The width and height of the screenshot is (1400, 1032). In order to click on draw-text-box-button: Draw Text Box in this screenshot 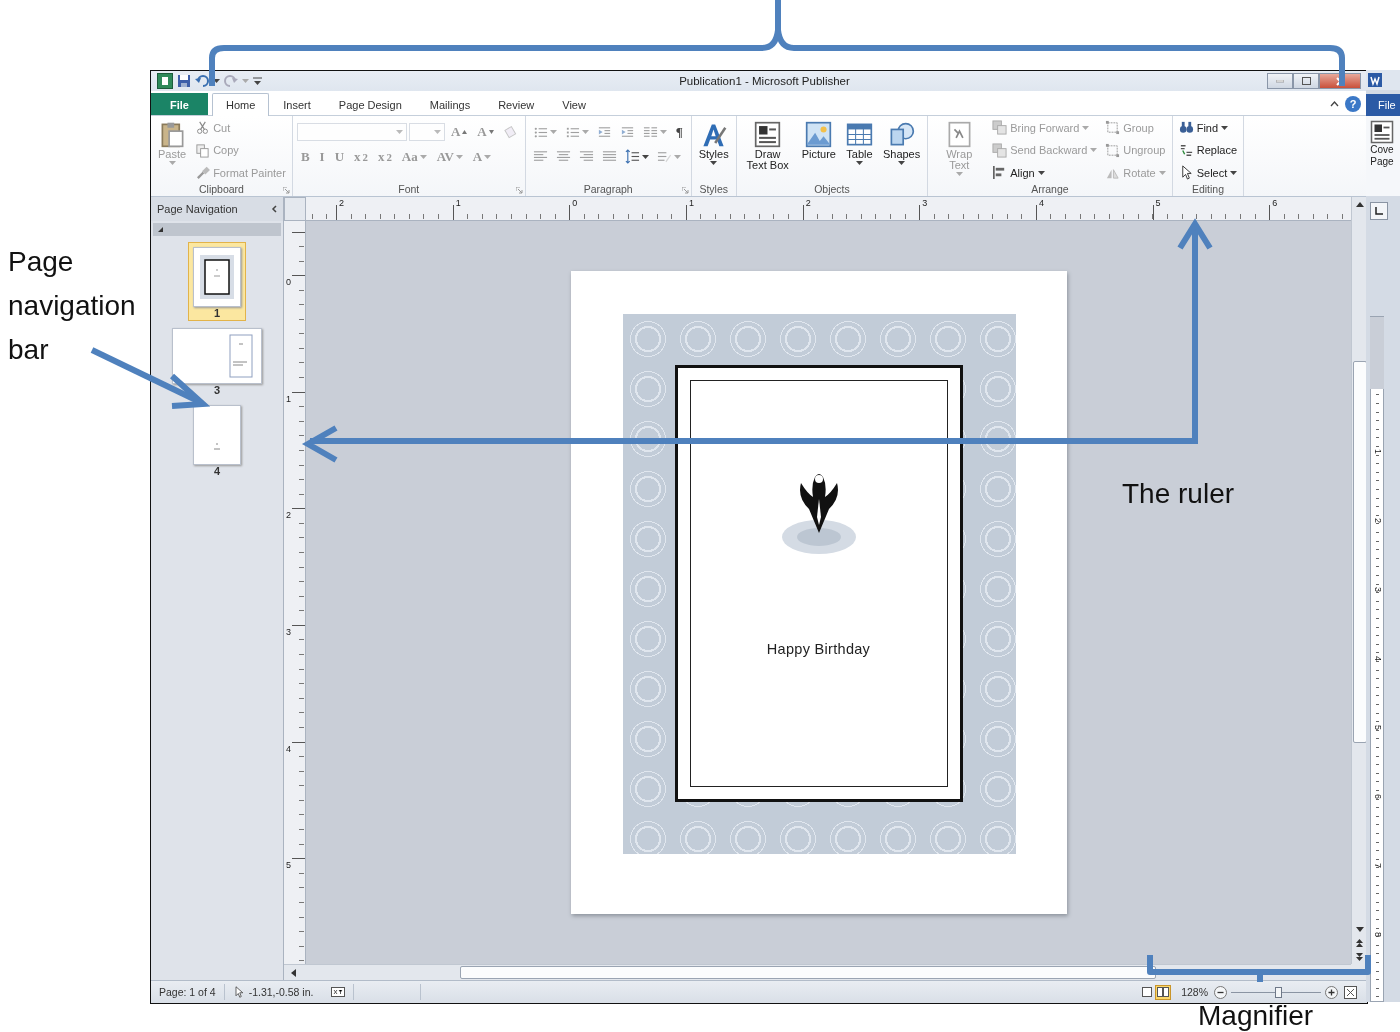, I will do `click(767, 146)`.